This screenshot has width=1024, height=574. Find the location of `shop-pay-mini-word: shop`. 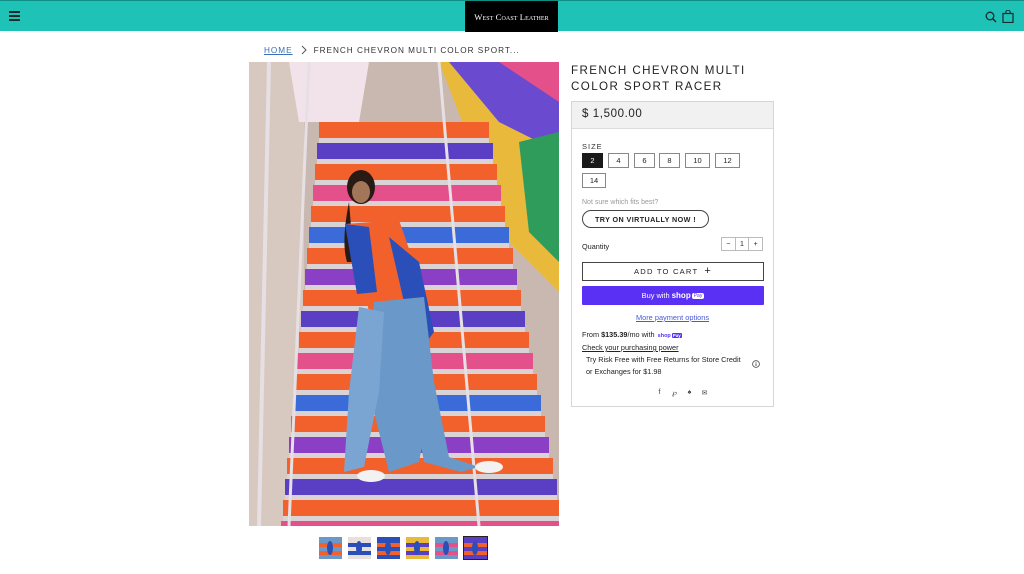

shop-pay-mini-word: shop is located at coordinates (664, 336).